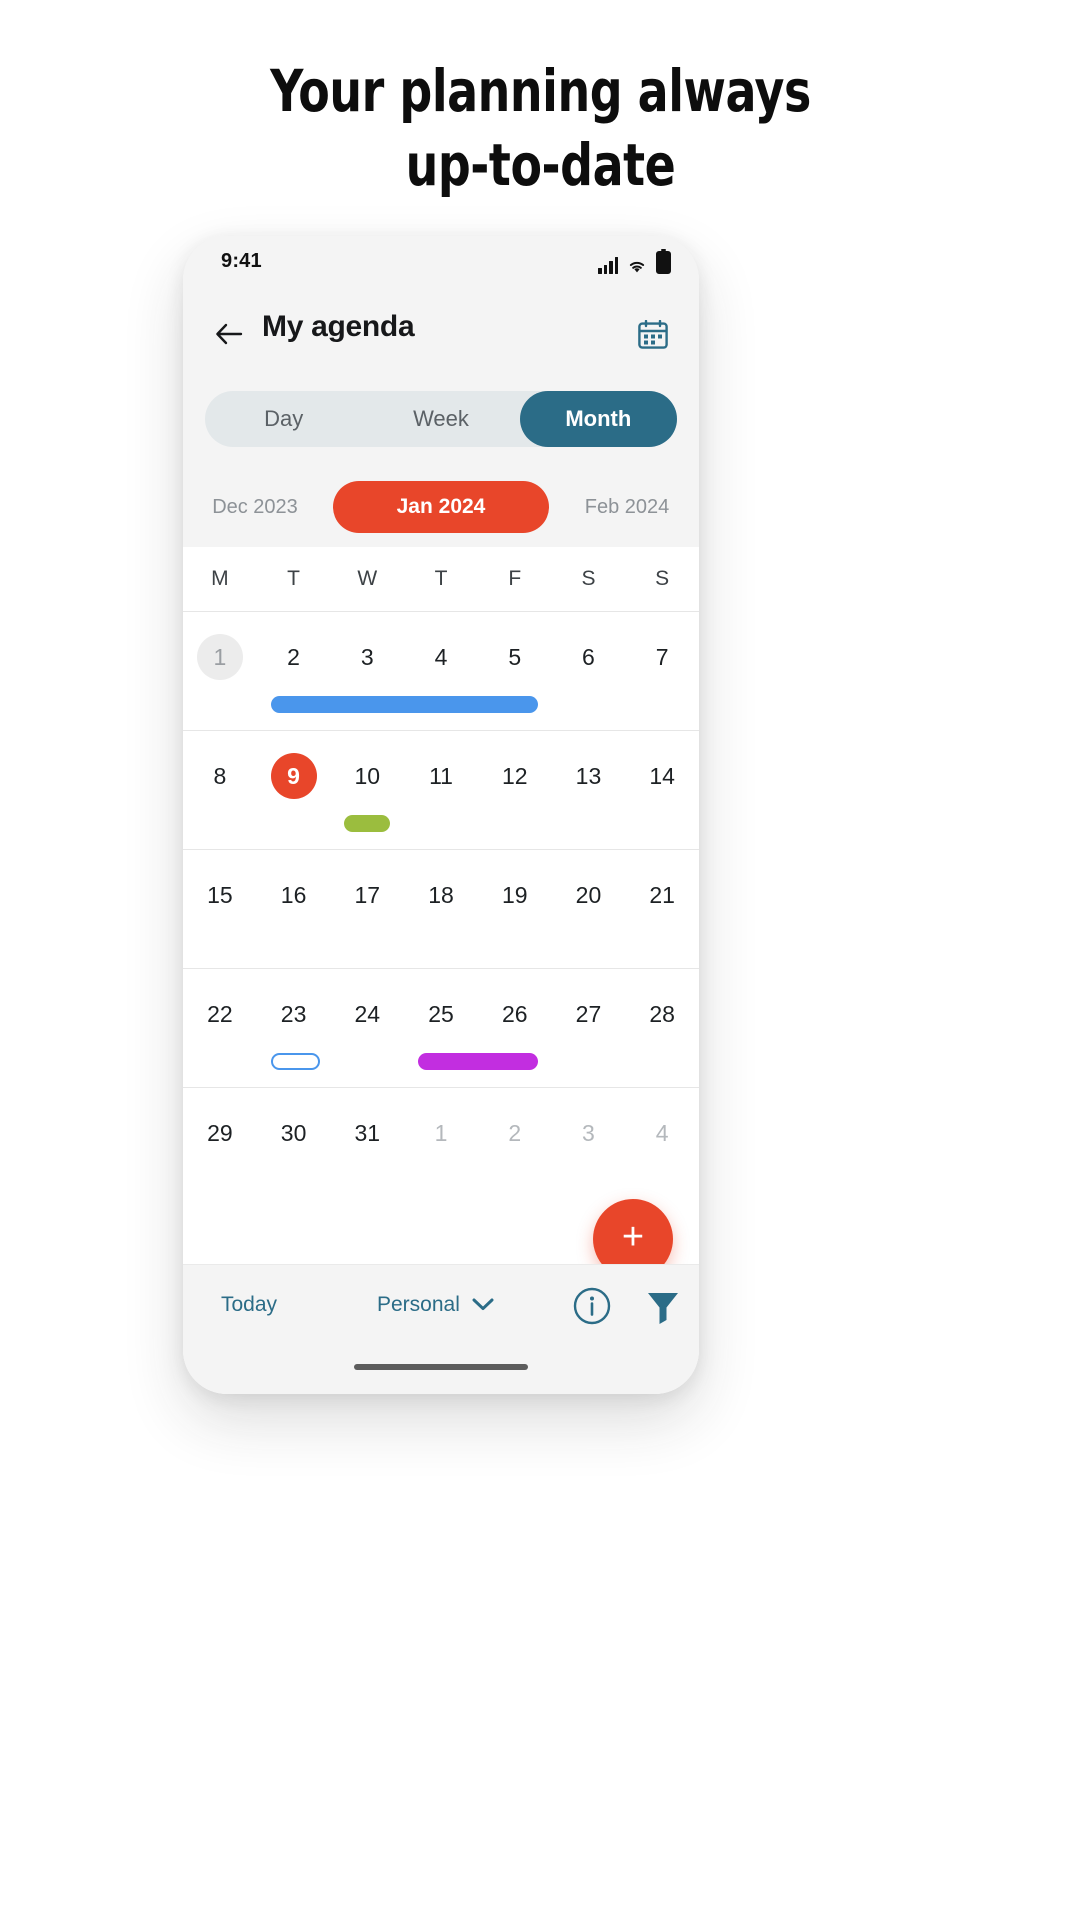 This screenshot has width=1081, height=1920. I want to click on calendar-week-row: 8 9 10 11 12 13 14, so click(441, 790).